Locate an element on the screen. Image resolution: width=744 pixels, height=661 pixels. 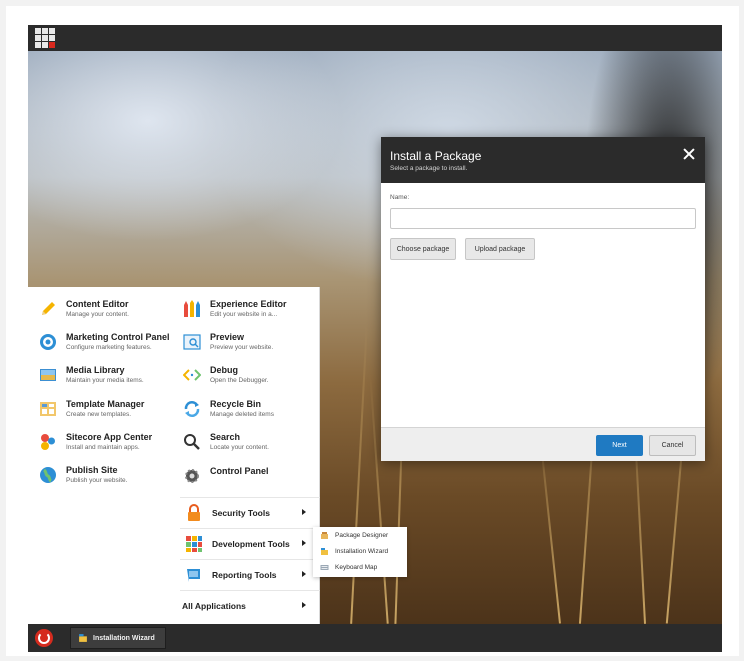
menu-item-title: Template Manager is located at coordinates (105, 404).